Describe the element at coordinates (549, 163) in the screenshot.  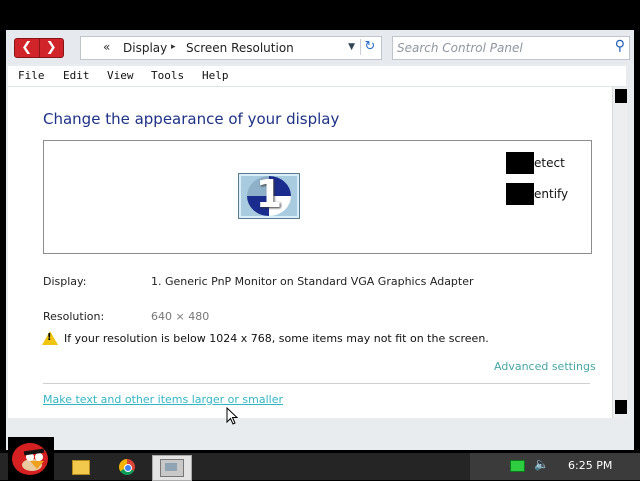
I see `detect-label: etect` at that location.